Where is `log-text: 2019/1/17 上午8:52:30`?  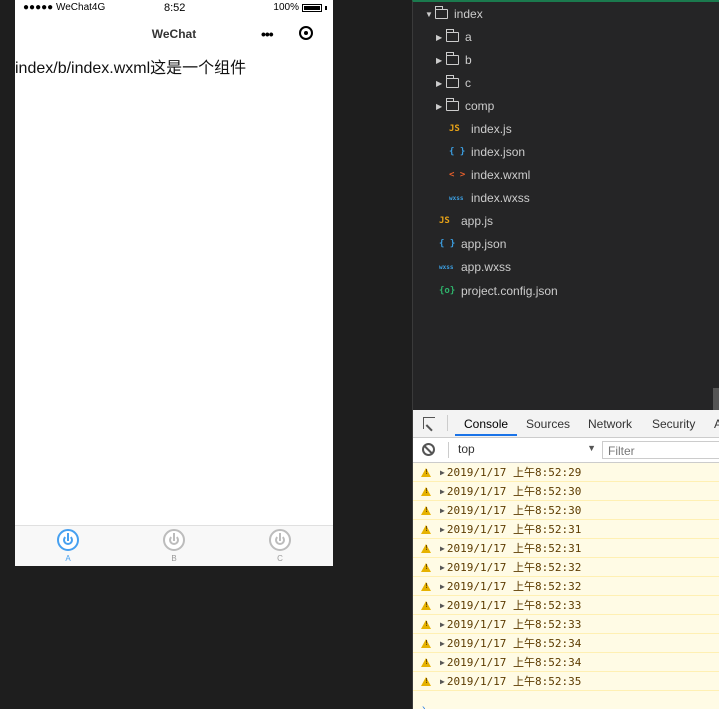 log-text: 2019/1/17 上午8:52:30 is located at coordinates (514, 510).